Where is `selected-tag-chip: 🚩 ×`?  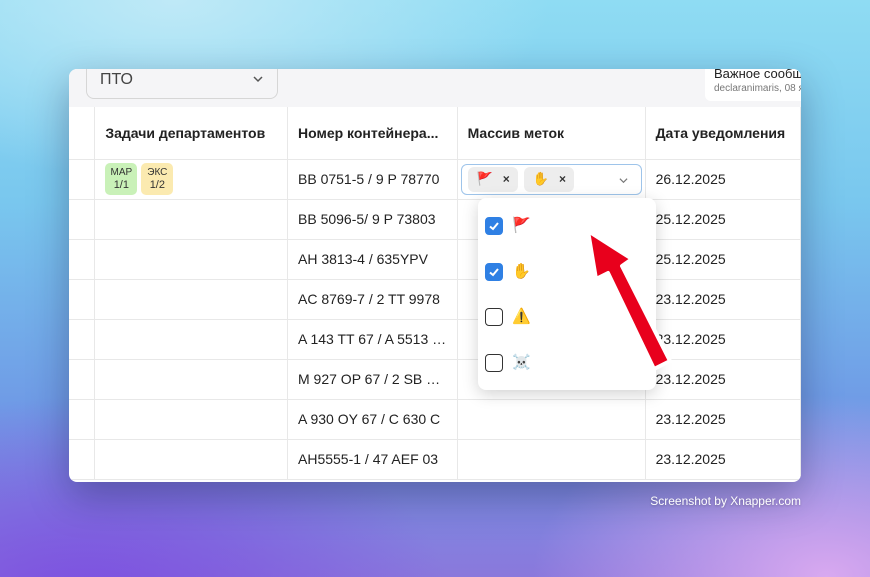 selected-tag-chip: 🚩 × is located at coordinates (492, 179).